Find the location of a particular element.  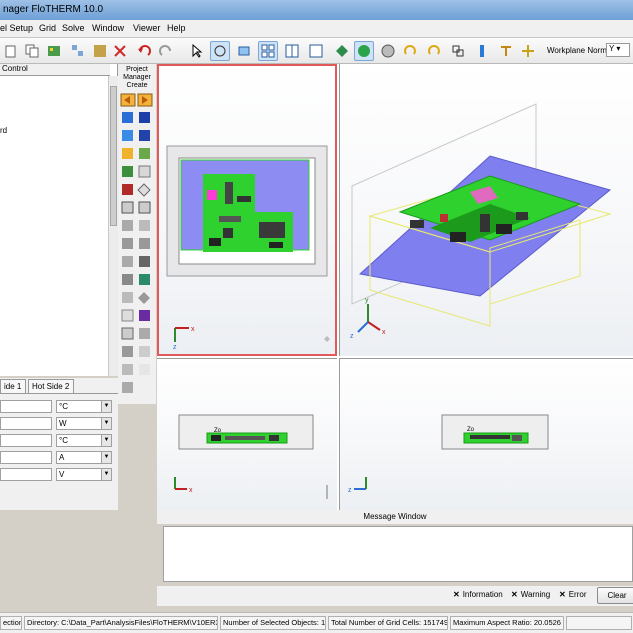

tab-hot-side-2: Hot Side 2 is located at coordinates (51, 386).